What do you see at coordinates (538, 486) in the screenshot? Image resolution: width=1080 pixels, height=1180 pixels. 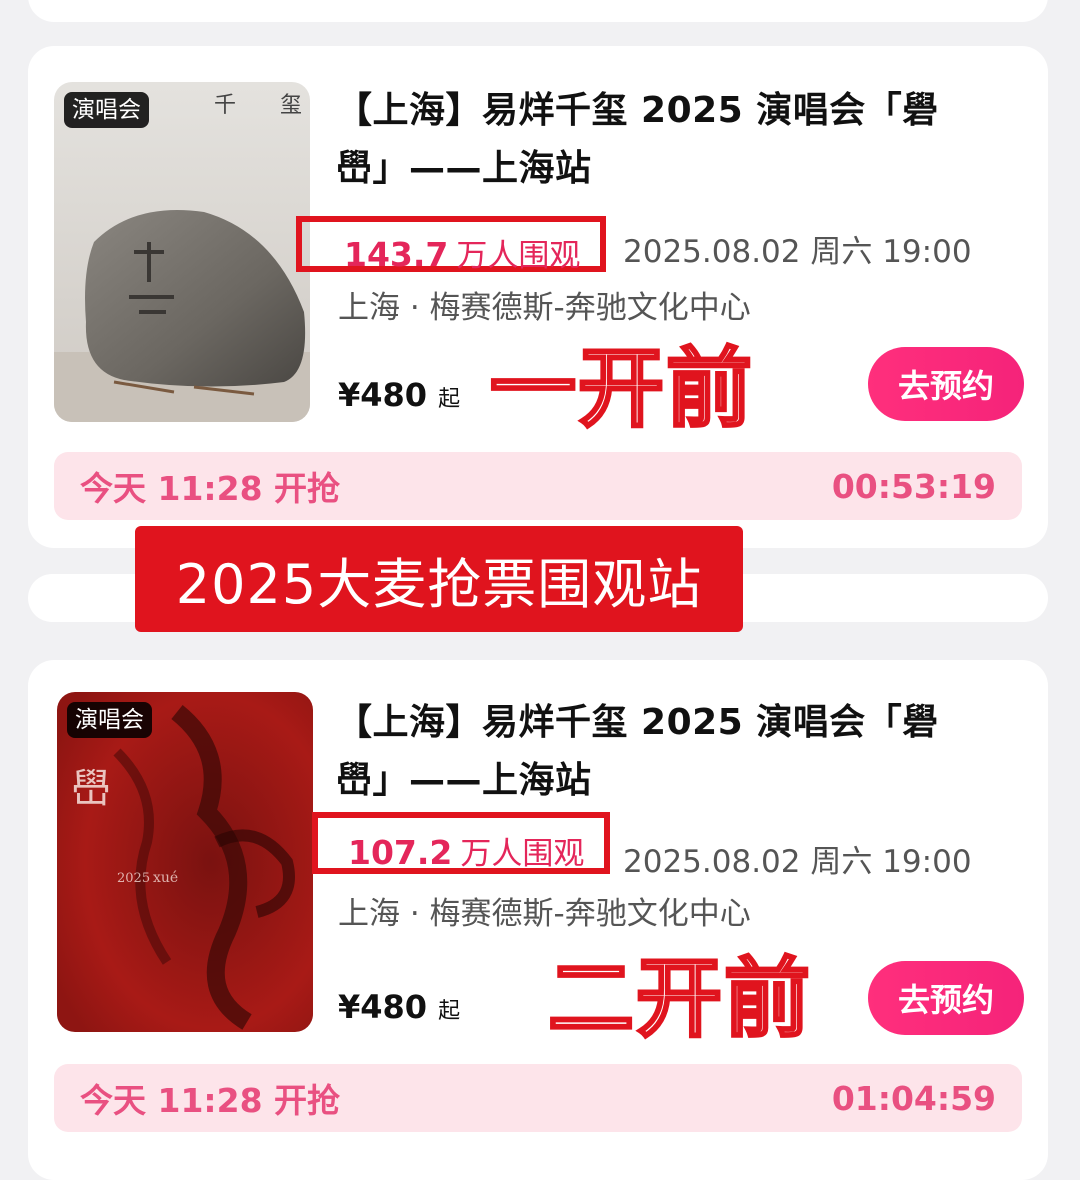 I see `countdown-bar: 今天 11:28 开抢 00:53:19` at bounding box center [538, 486].